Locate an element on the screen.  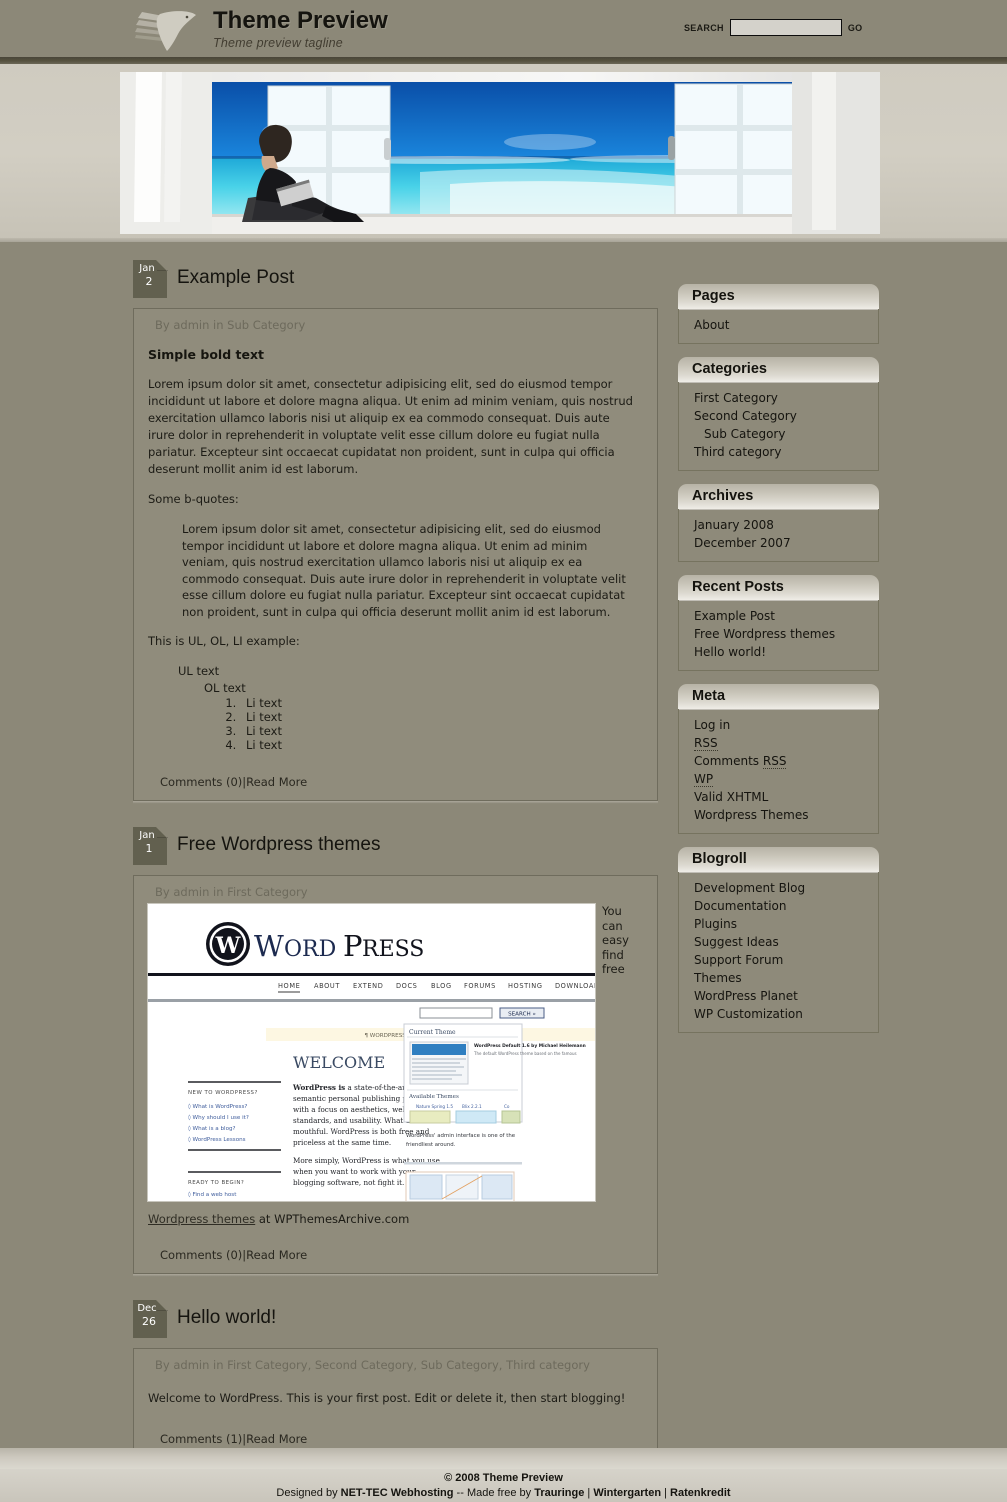
search-go-button: GO is located at coordinates (855, 28).